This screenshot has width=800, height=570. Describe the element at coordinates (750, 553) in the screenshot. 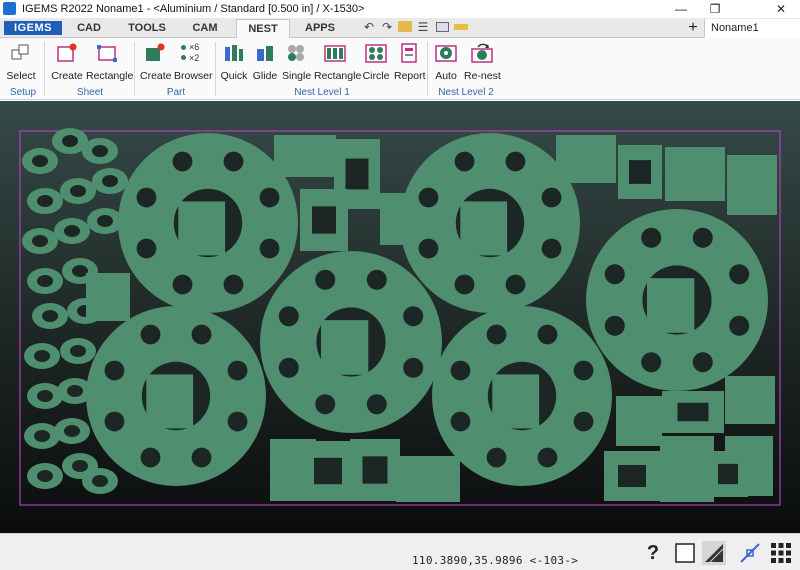

I see `ortho-snap-icon` at that location.